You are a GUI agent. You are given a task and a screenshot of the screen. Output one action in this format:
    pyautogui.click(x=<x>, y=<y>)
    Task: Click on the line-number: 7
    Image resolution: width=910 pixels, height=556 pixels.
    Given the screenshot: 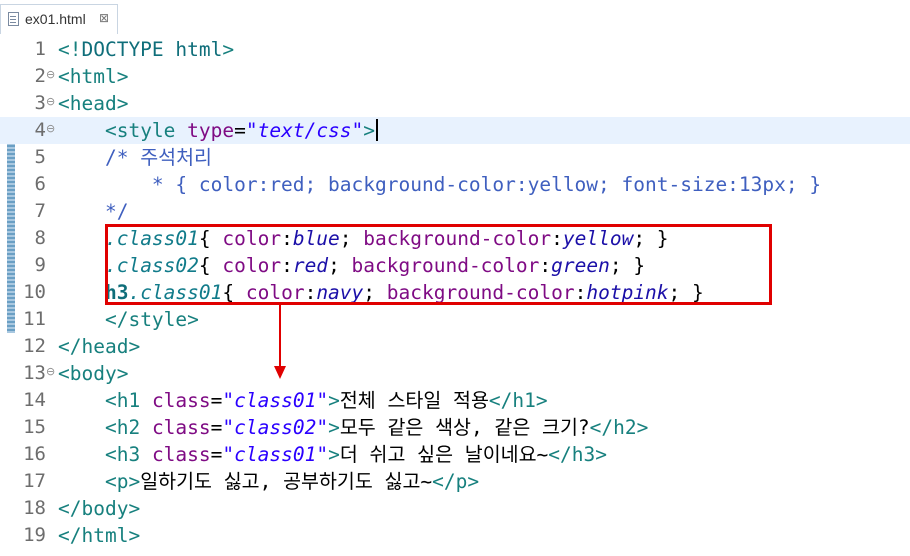 What is the action you would take?
    pyautogui.click(x=40, y=211)
    